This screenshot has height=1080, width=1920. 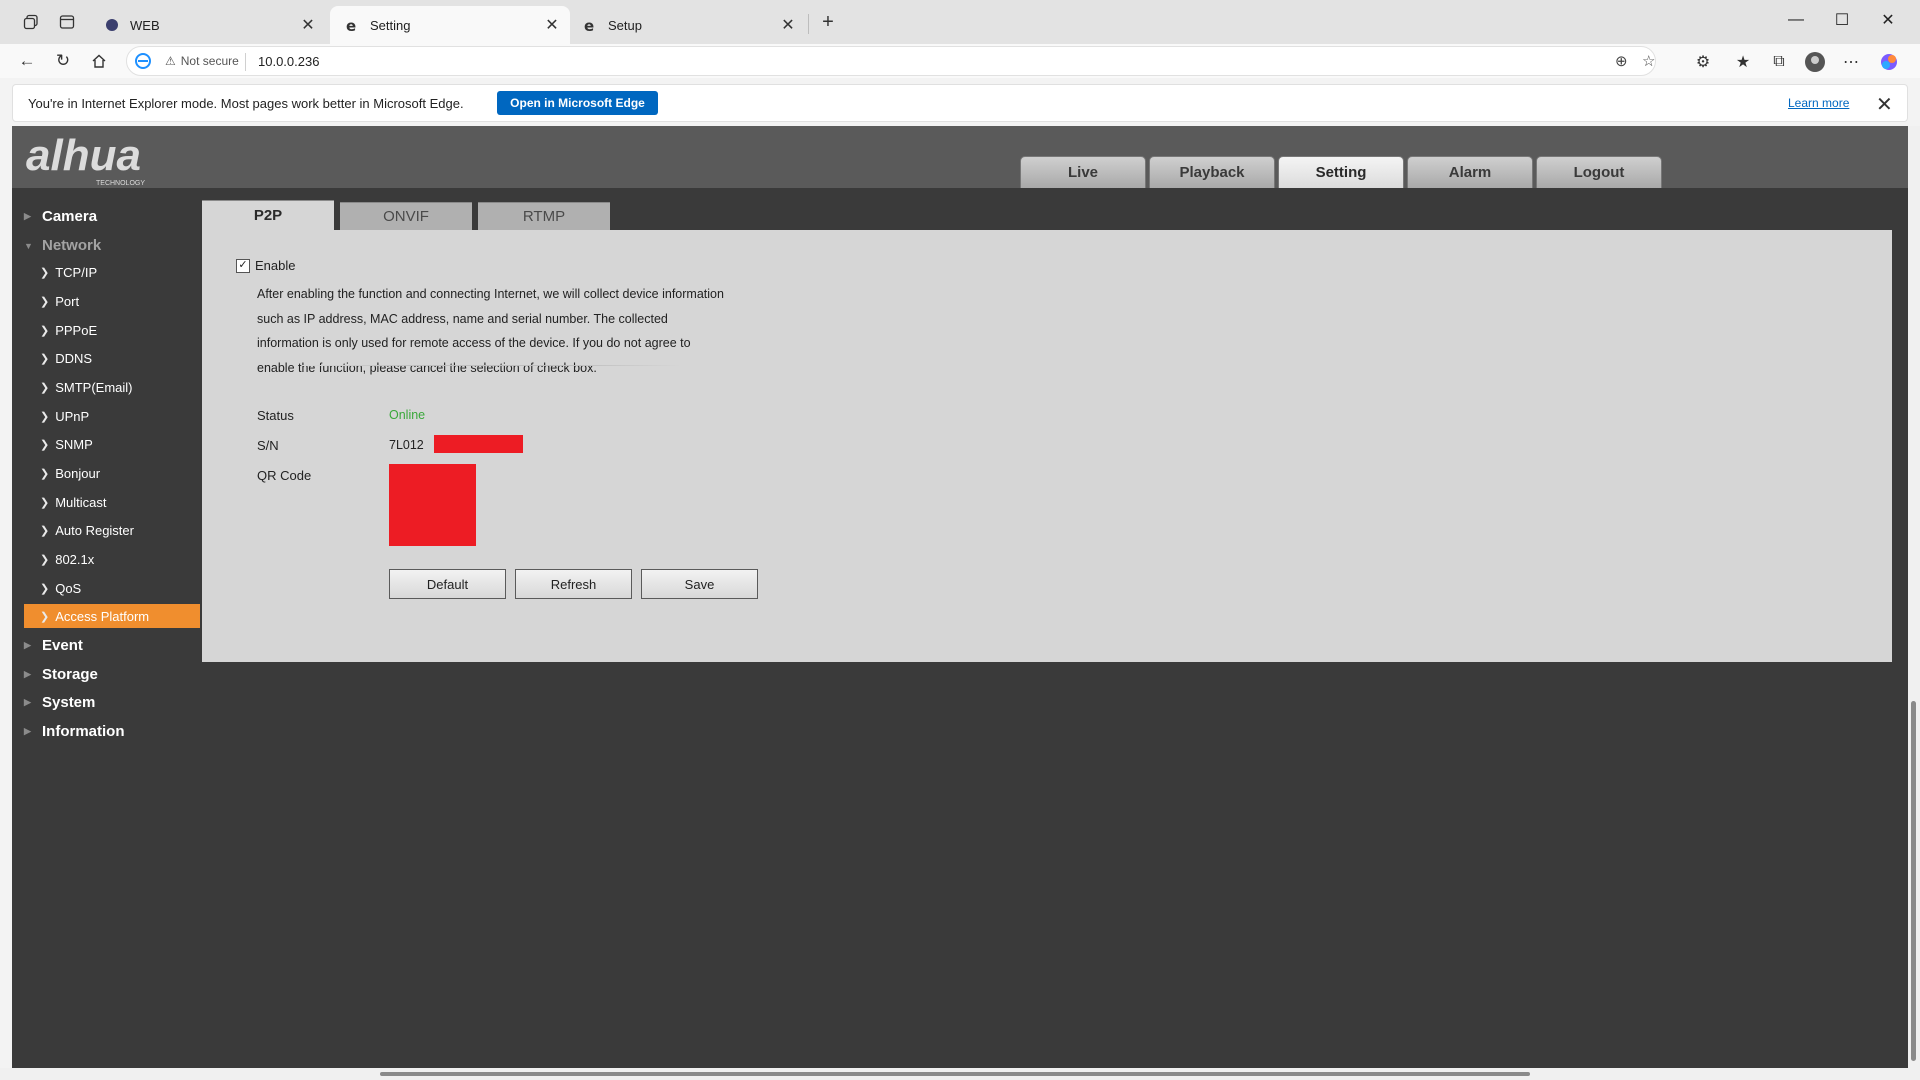 I want to click on sidebar-item-snmp: ❯ SNMP, so click(x=112, y=444).